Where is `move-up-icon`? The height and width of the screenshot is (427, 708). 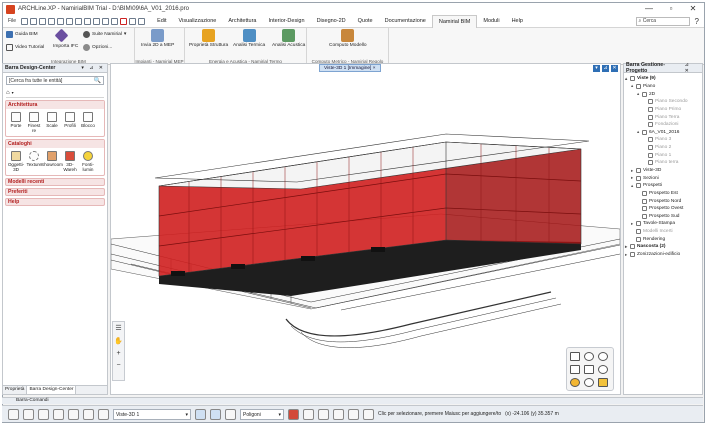 move-up-icon is located at coordinates (200, 414).